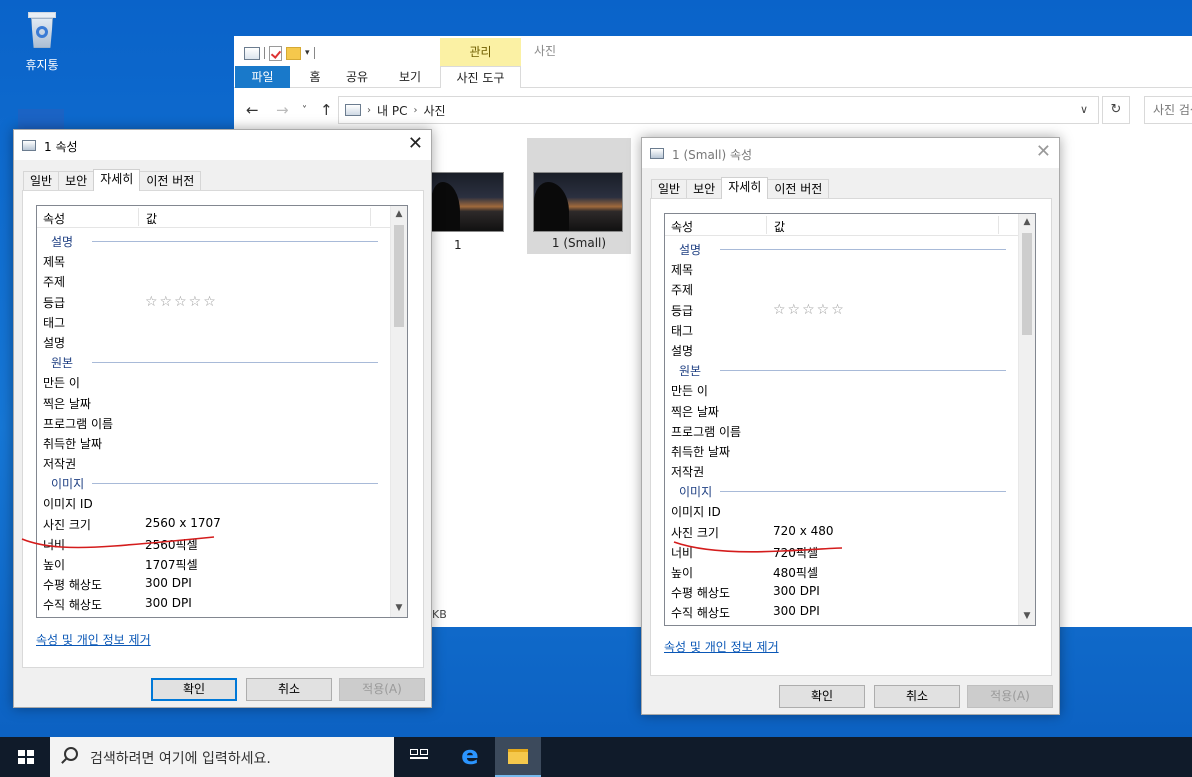  What do you see at coordinates (518, 757) in the screenshot?
I see `file-explorer-icon` at bounding box center [518, 757].